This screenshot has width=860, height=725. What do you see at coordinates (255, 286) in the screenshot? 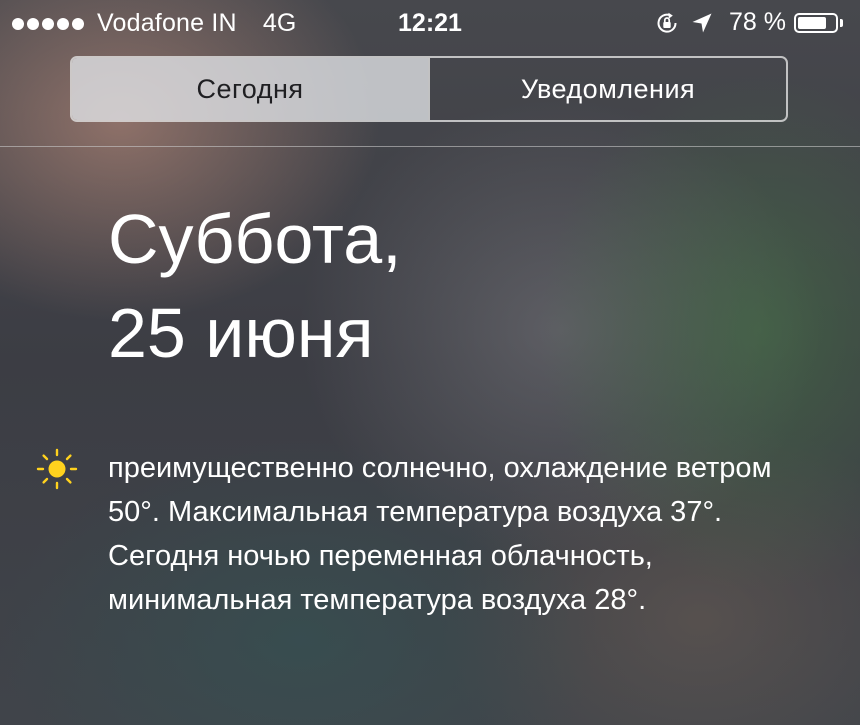
I see `date-header: Суббота, 25 июня` at bounding box center [255, 286].